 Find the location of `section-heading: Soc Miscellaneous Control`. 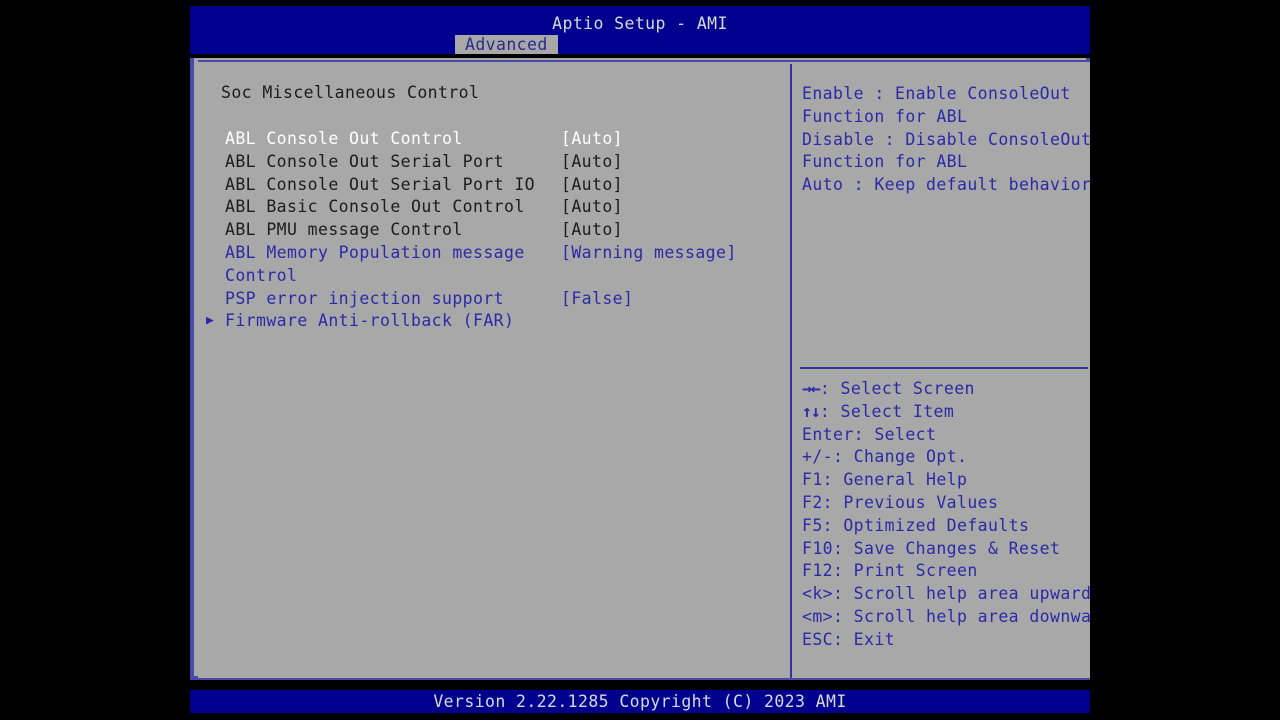

section-heading: Soc Miscellaneous Control is located at coordinates (350, 92).